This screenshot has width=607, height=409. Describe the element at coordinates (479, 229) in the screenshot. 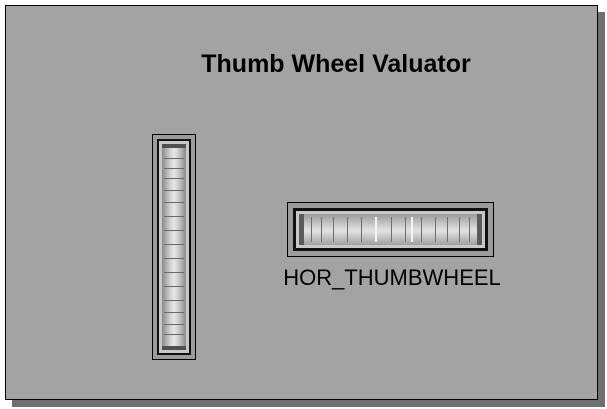

I see `horizontal-thumbwheel-cap-right` at that location.